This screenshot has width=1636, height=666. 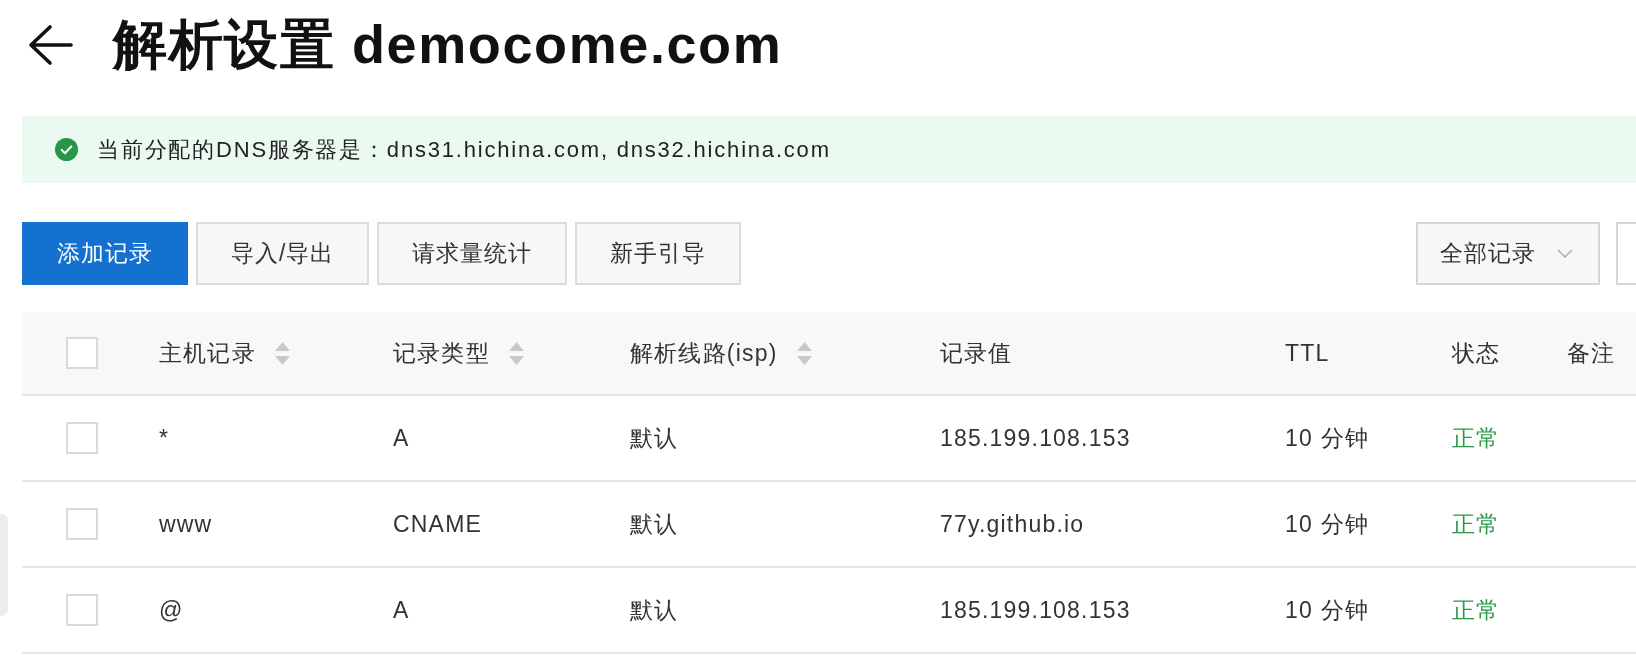 What do you see at coordinates (658, 253) in the screenshot?
I see `toolbar-button: 新手引导` at bounding box center [658, 253].